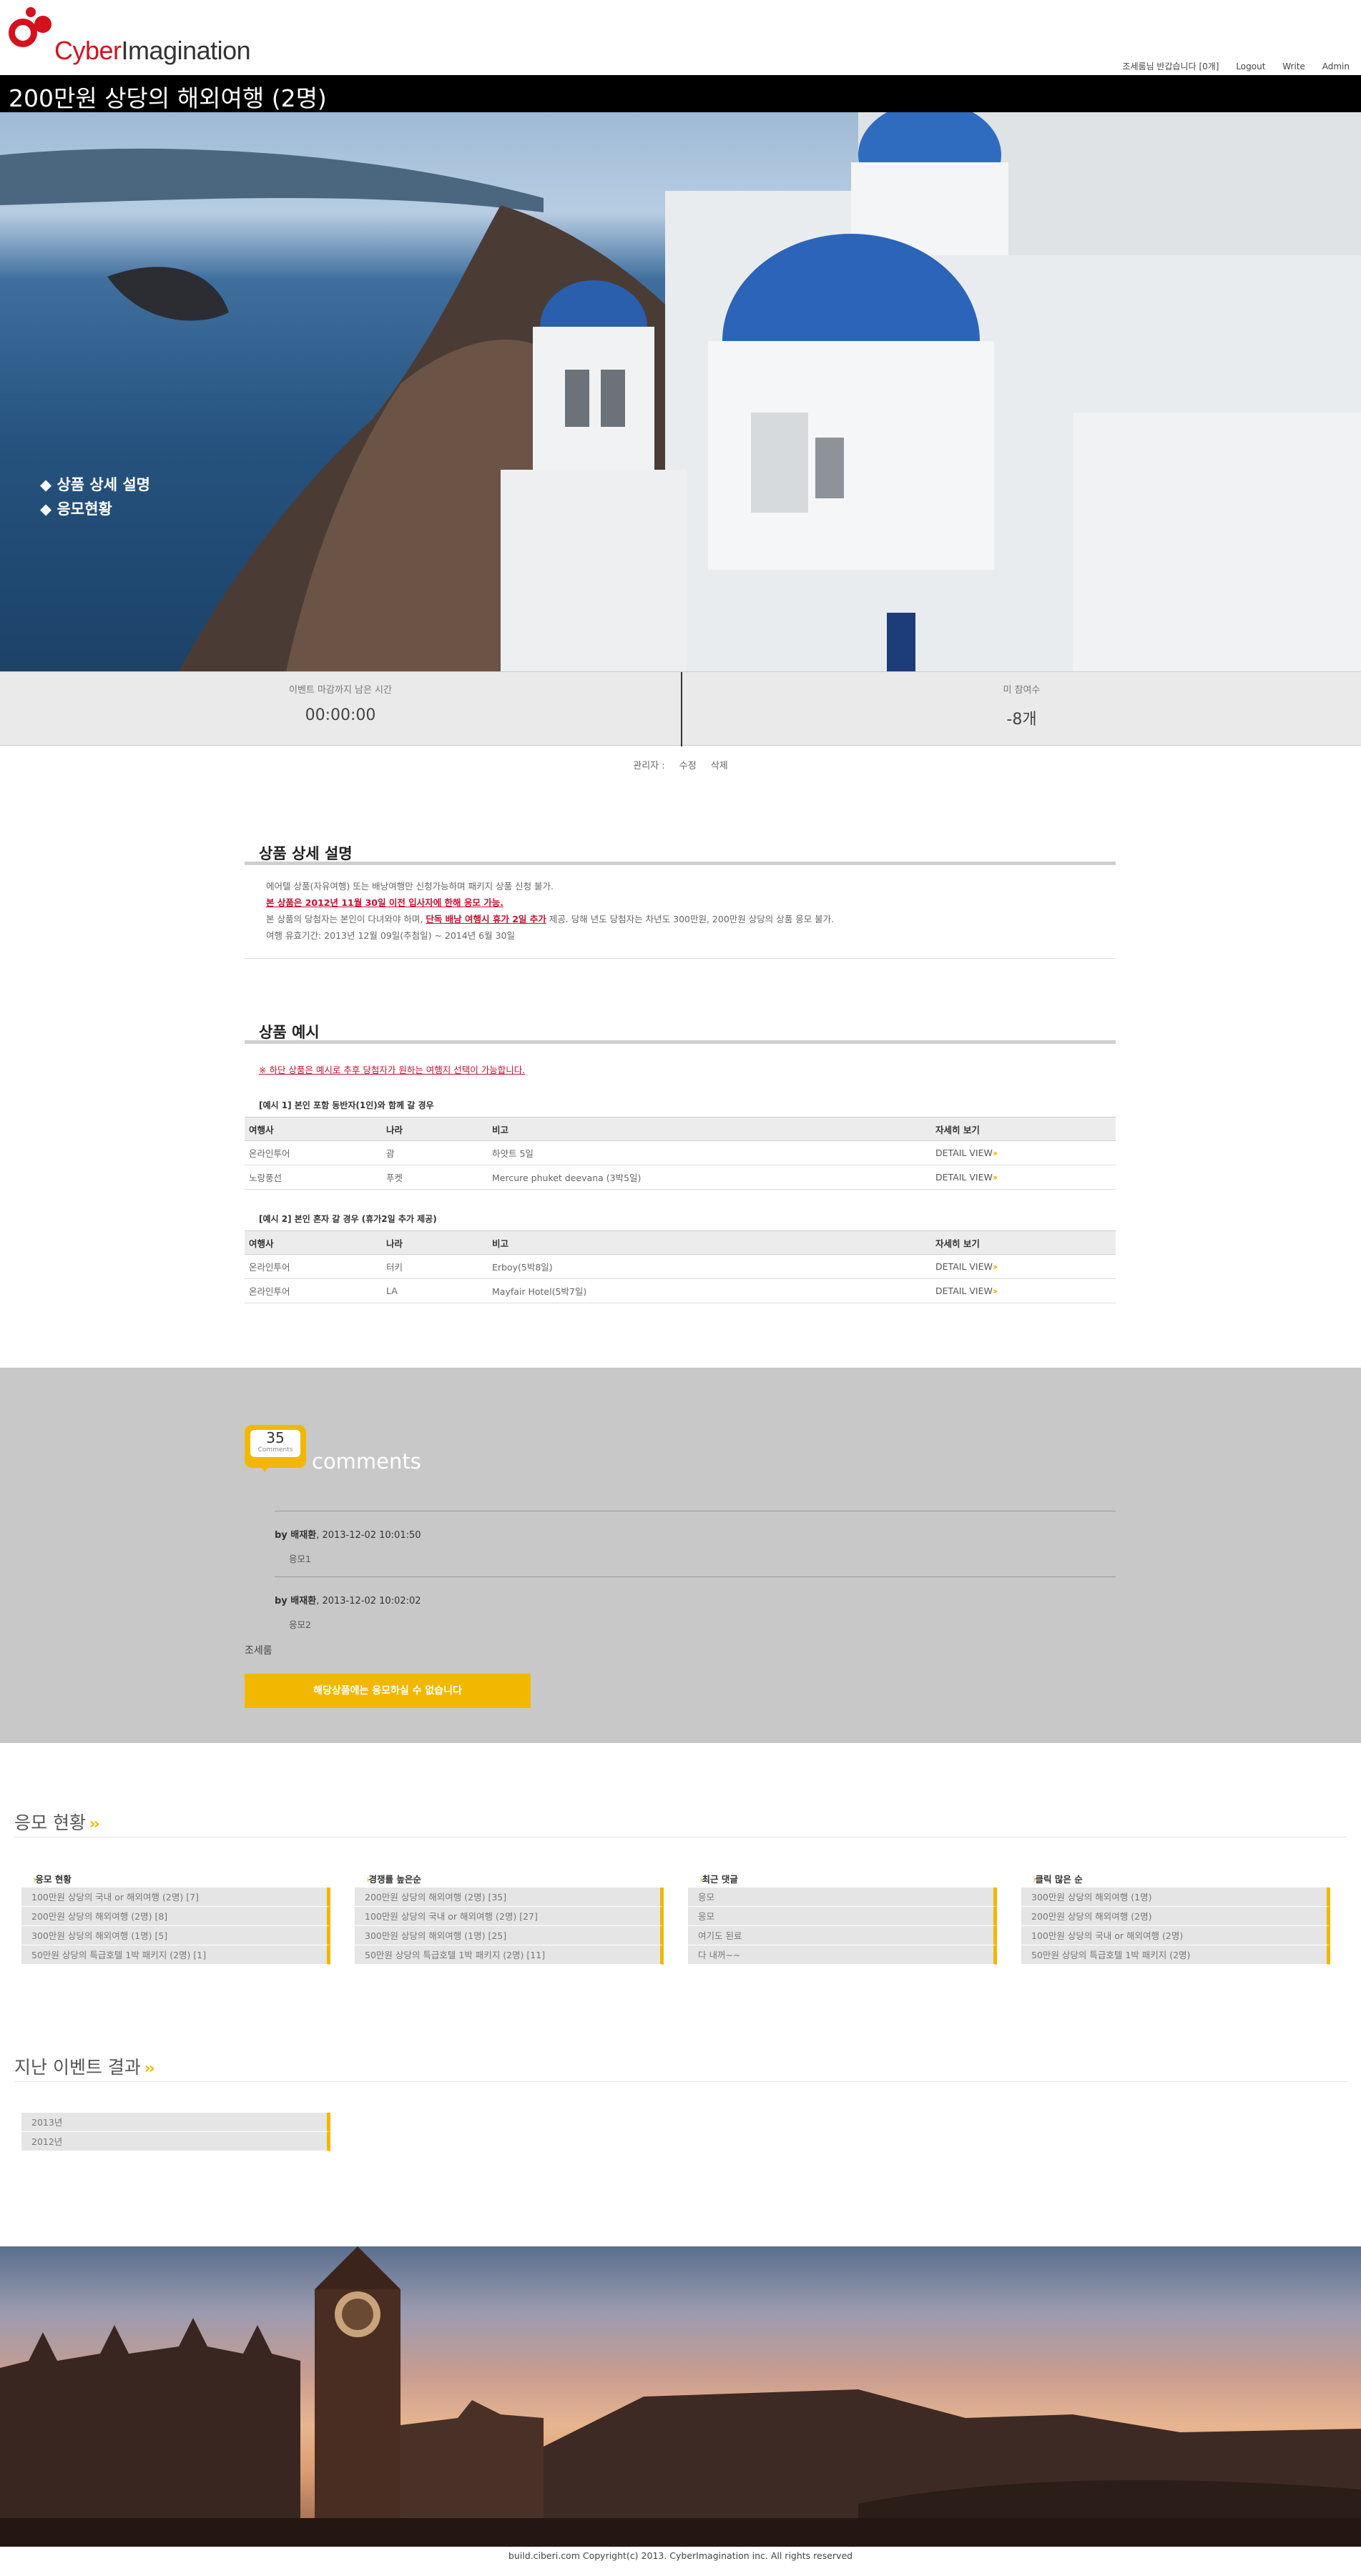 This screenshot has height=2576, width=1361. What do you see at coordinates (510, 1935) in the screenshot?
I see `list-item: 300만원 상당의 해외여행 (1명) [25]` at bounding box center [510, 1935].